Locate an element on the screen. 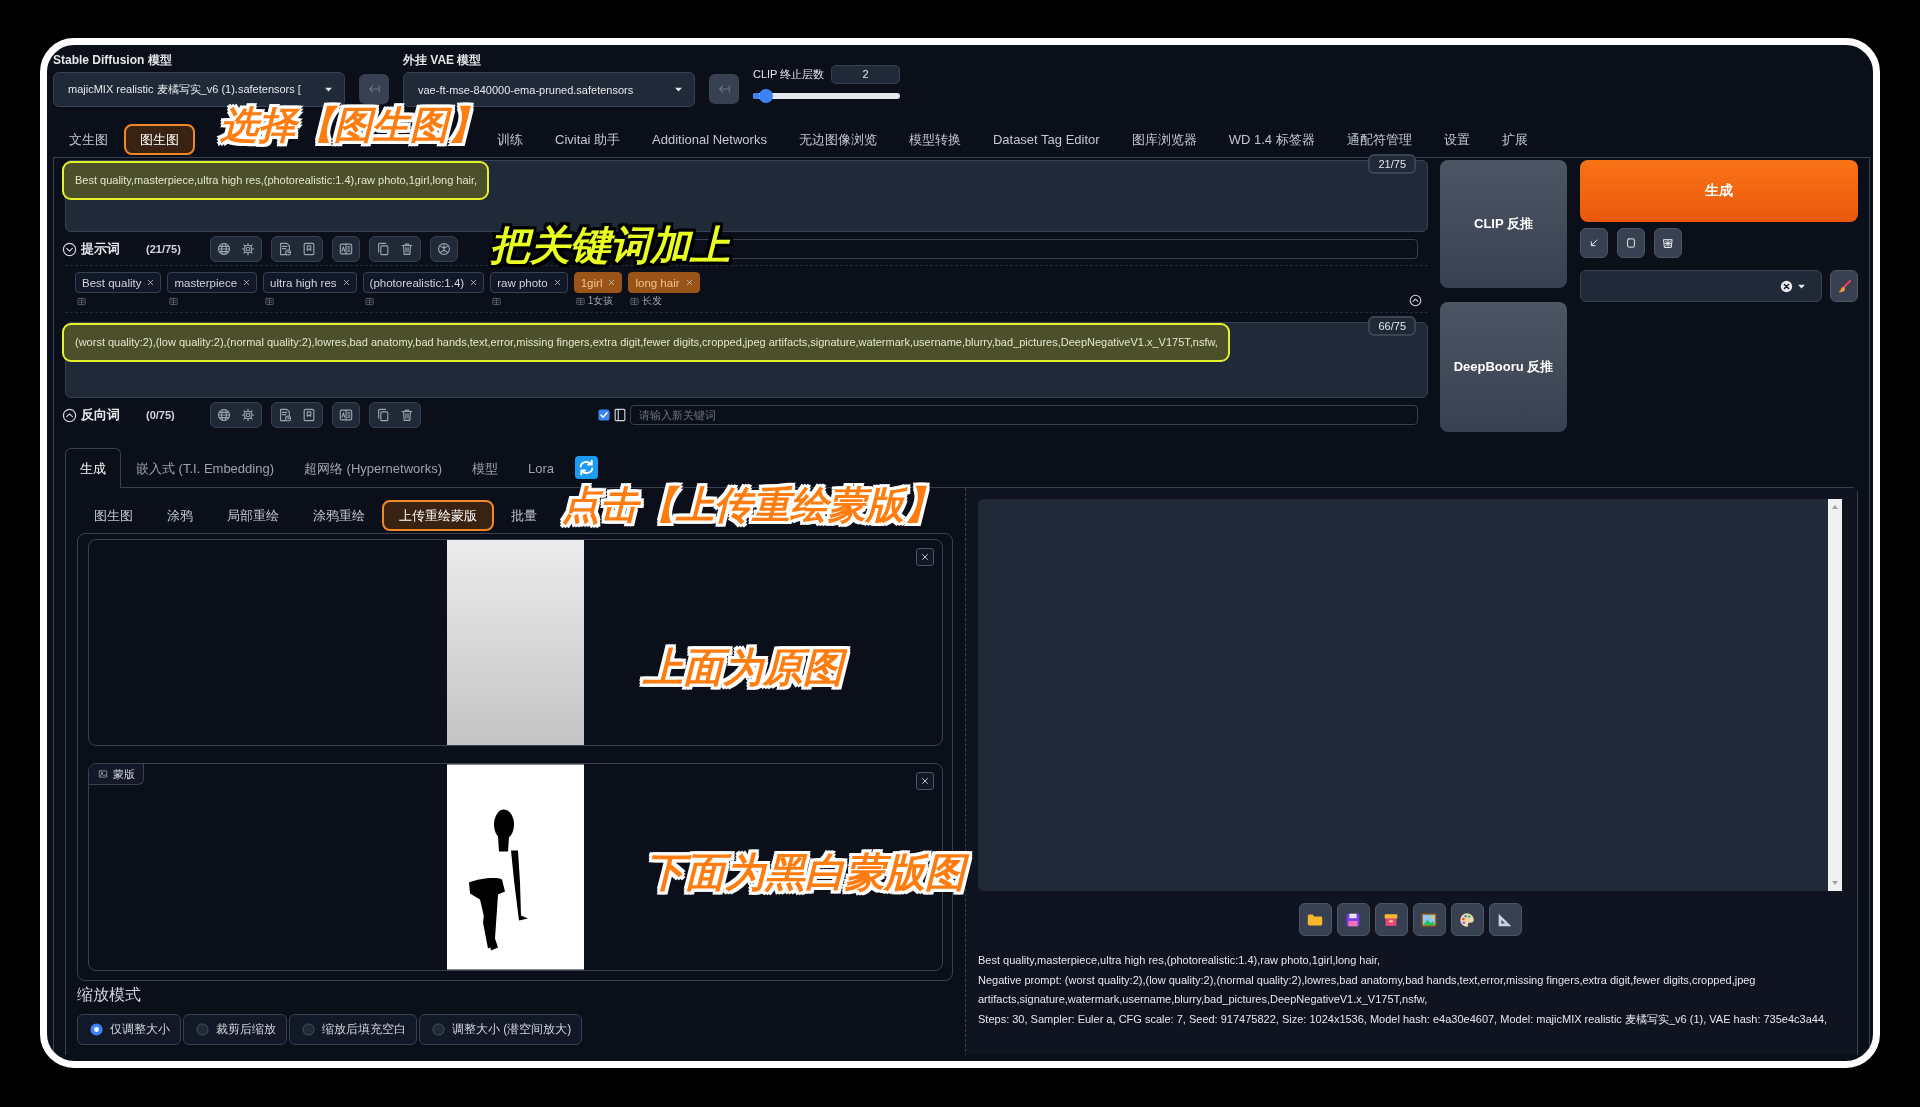 This screenshot has width=1920, height=1107. tab: Civitai 助手 is located at coordinates (587, 139).